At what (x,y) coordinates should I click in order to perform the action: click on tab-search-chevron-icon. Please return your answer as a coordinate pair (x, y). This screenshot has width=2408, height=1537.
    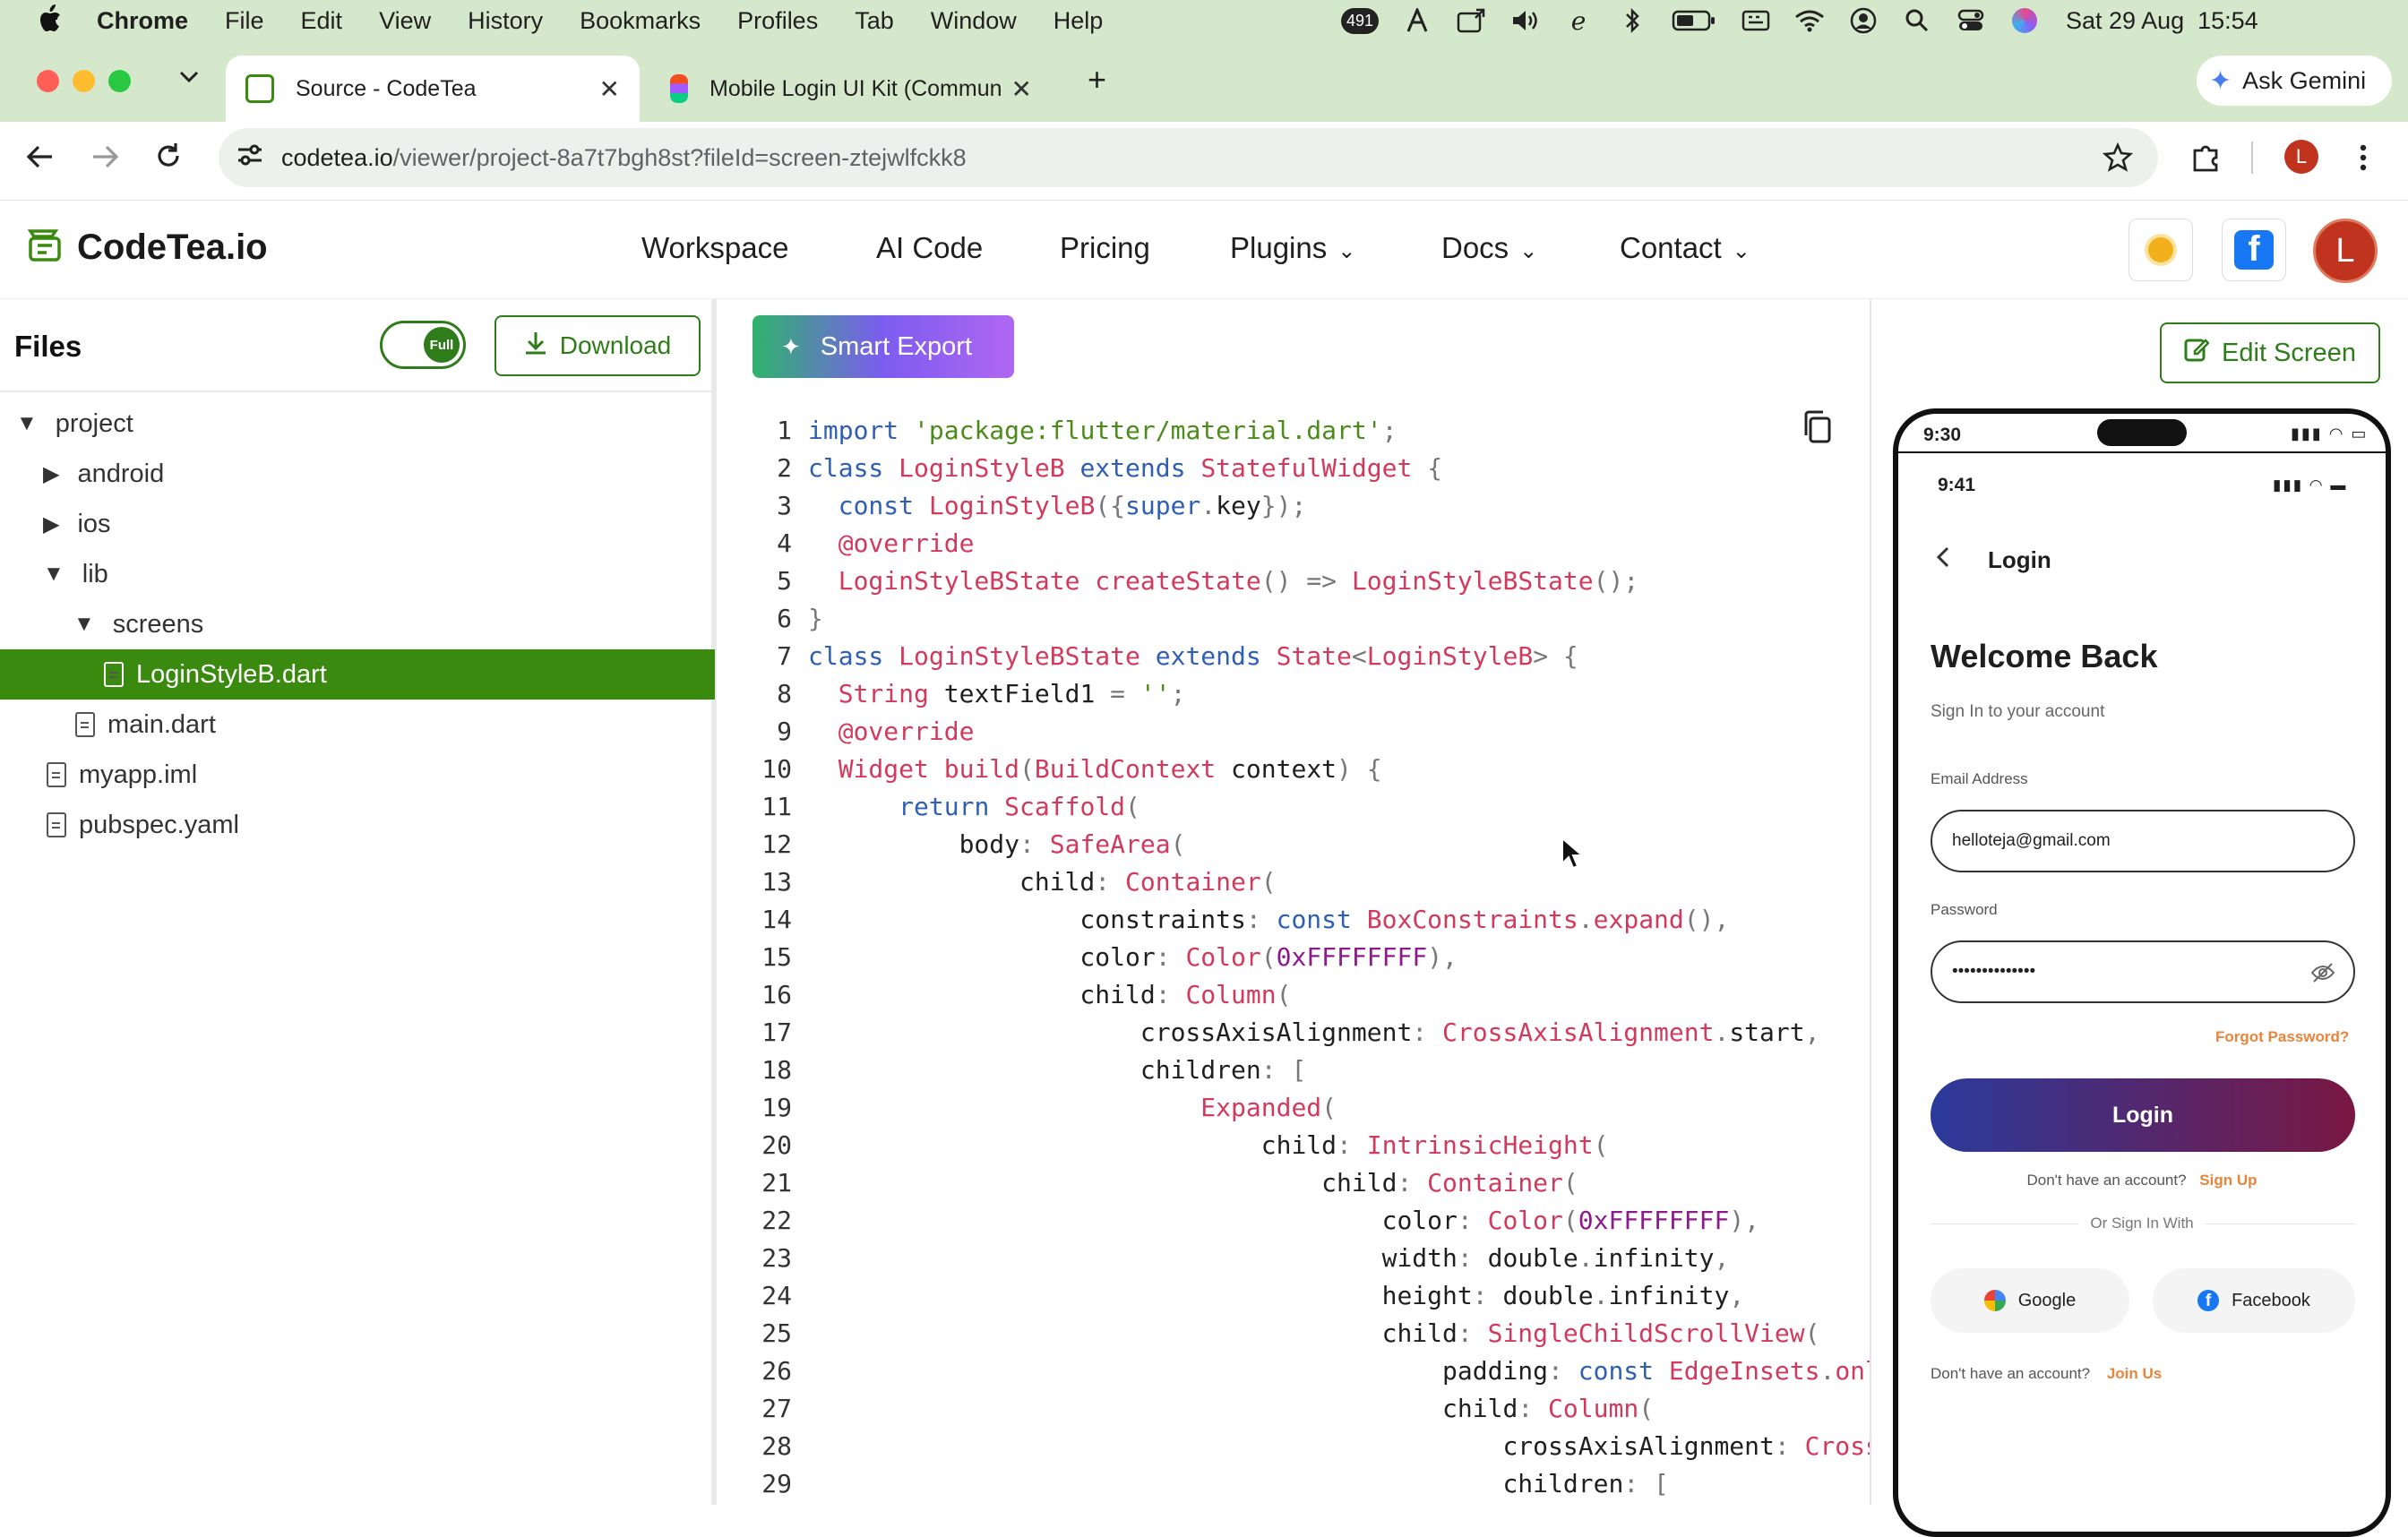
    Looking at the image, I should click on (189, 79).